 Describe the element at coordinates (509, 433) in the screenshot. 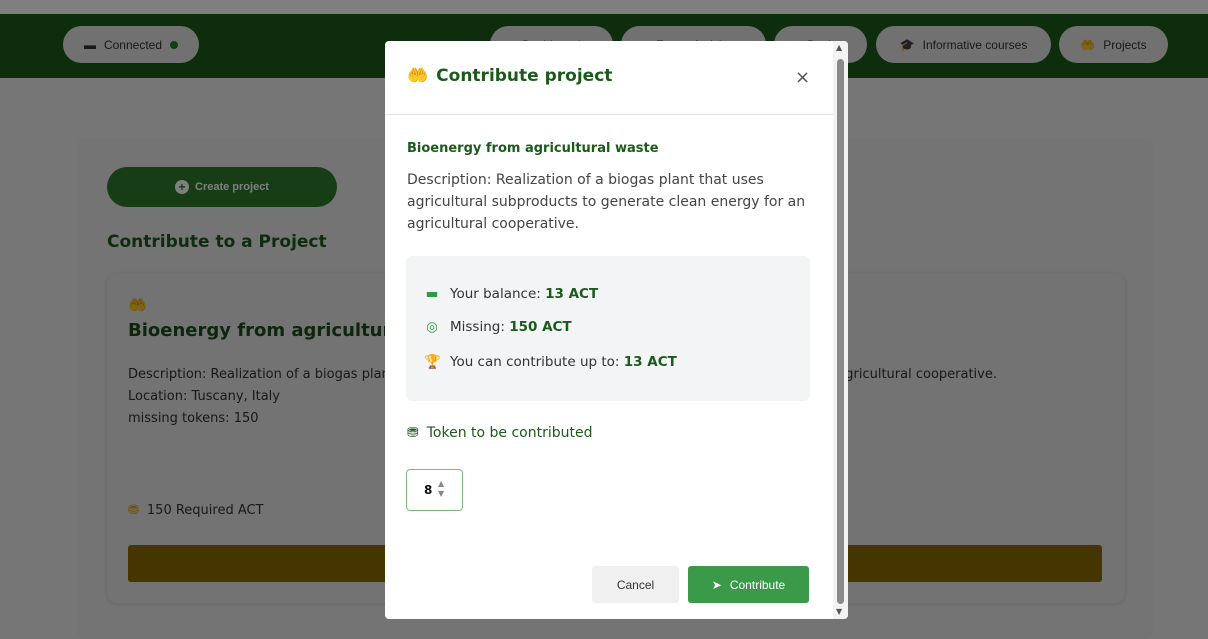

I see `token-label-text: Token to be contributed` at that location.